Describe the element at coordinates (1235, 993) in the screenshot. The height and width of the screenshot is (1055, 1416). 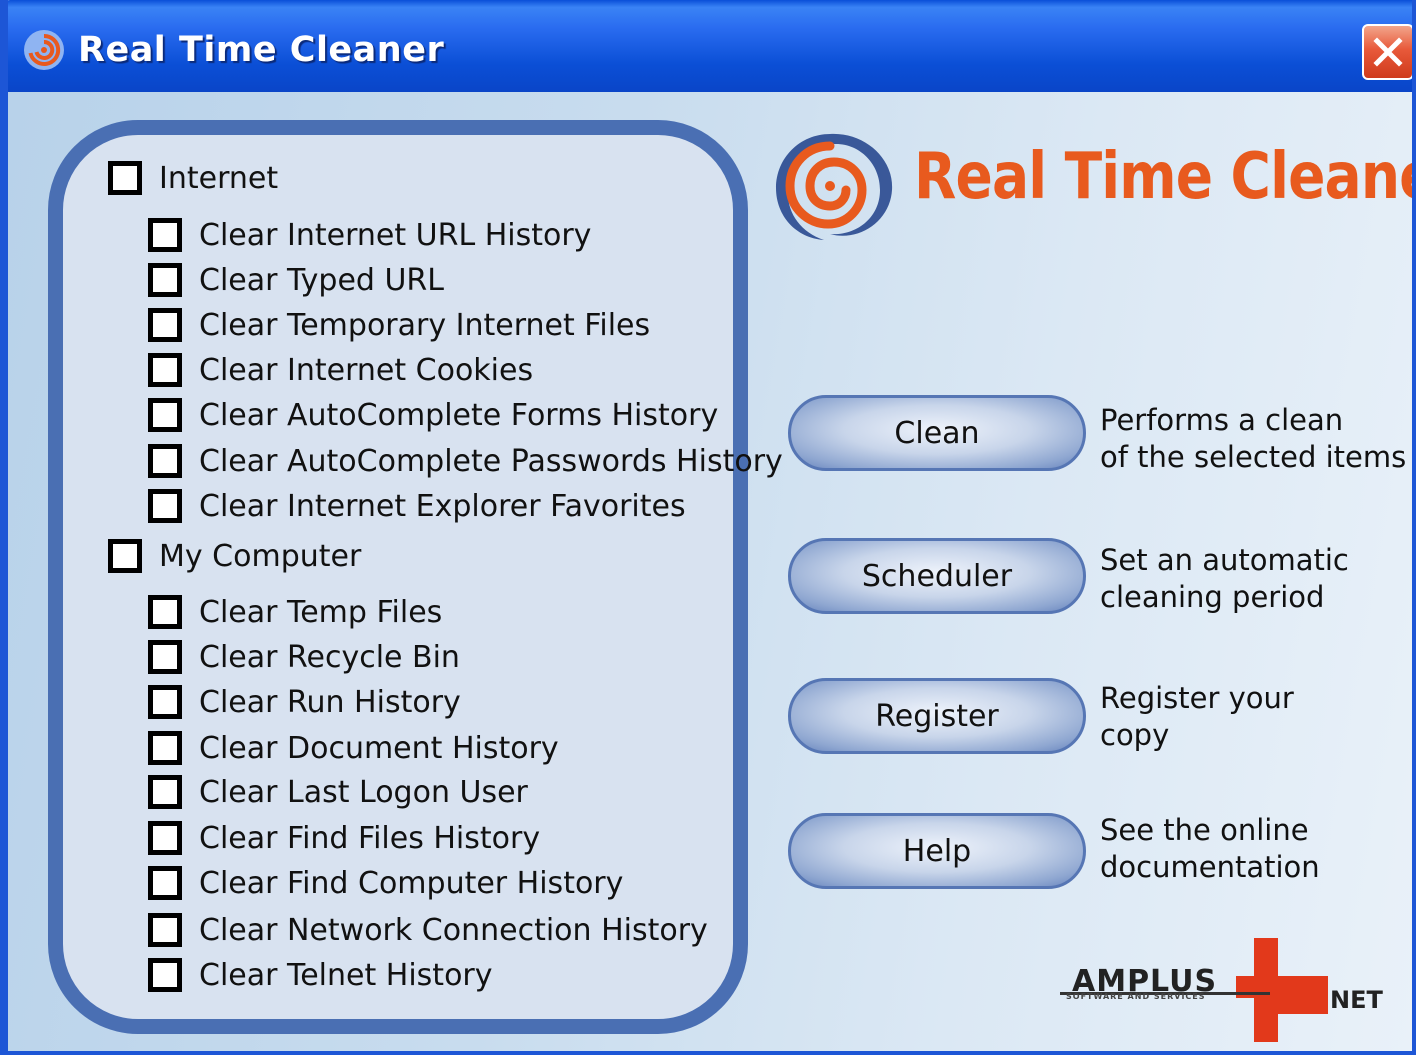
I see `amplus-net-logo: AMPLUS SOFTWARE AND SERVICES NET` at that location.